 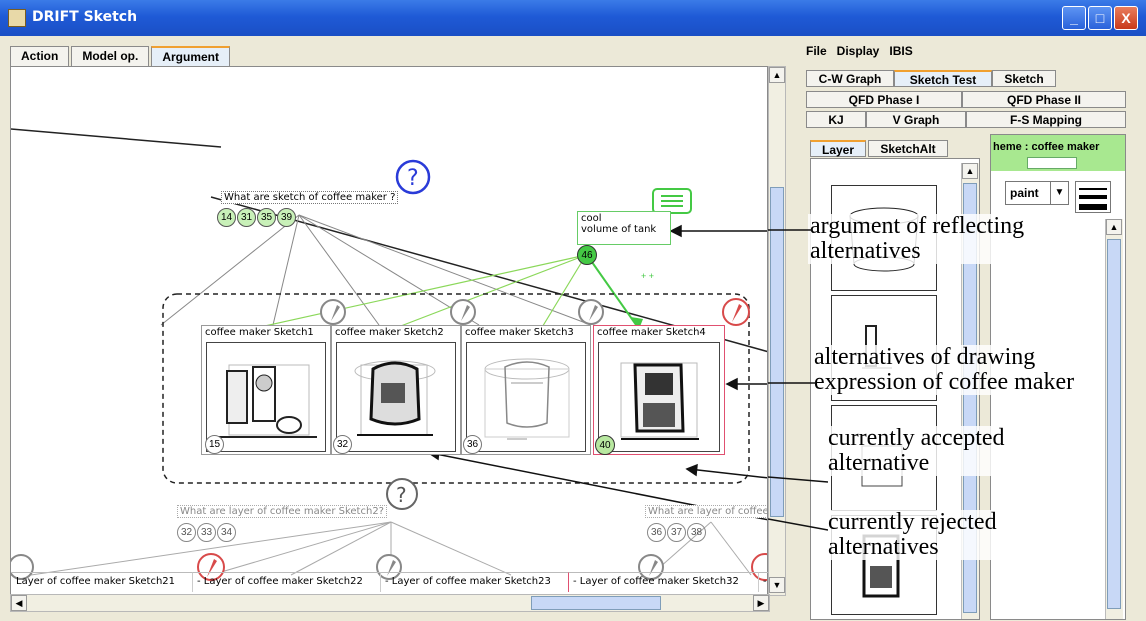 I want to click on layer-bar: Layer of coffee maker Sketch21, so click(x=102, y=582).